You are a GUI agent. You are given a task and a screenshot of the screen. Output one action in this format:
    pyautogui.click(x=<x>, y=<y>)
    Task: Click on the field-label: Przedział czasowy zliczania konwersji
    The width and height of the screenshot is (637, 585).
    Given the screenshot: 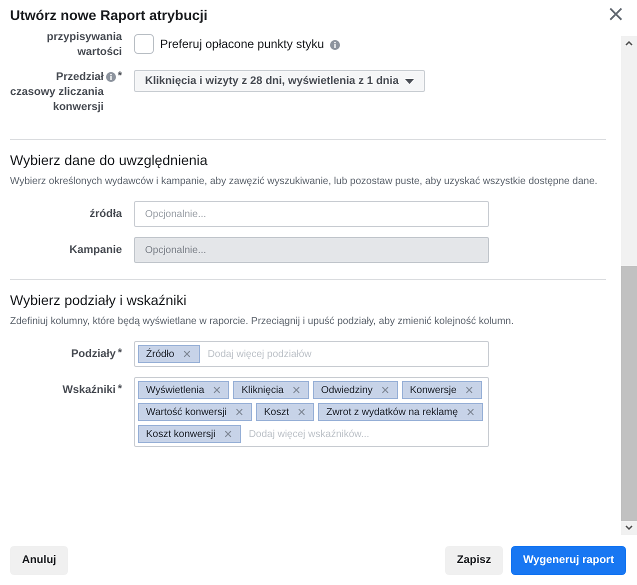 What is the action you would take?
    pyautogui.click(x=57, y=92)
    